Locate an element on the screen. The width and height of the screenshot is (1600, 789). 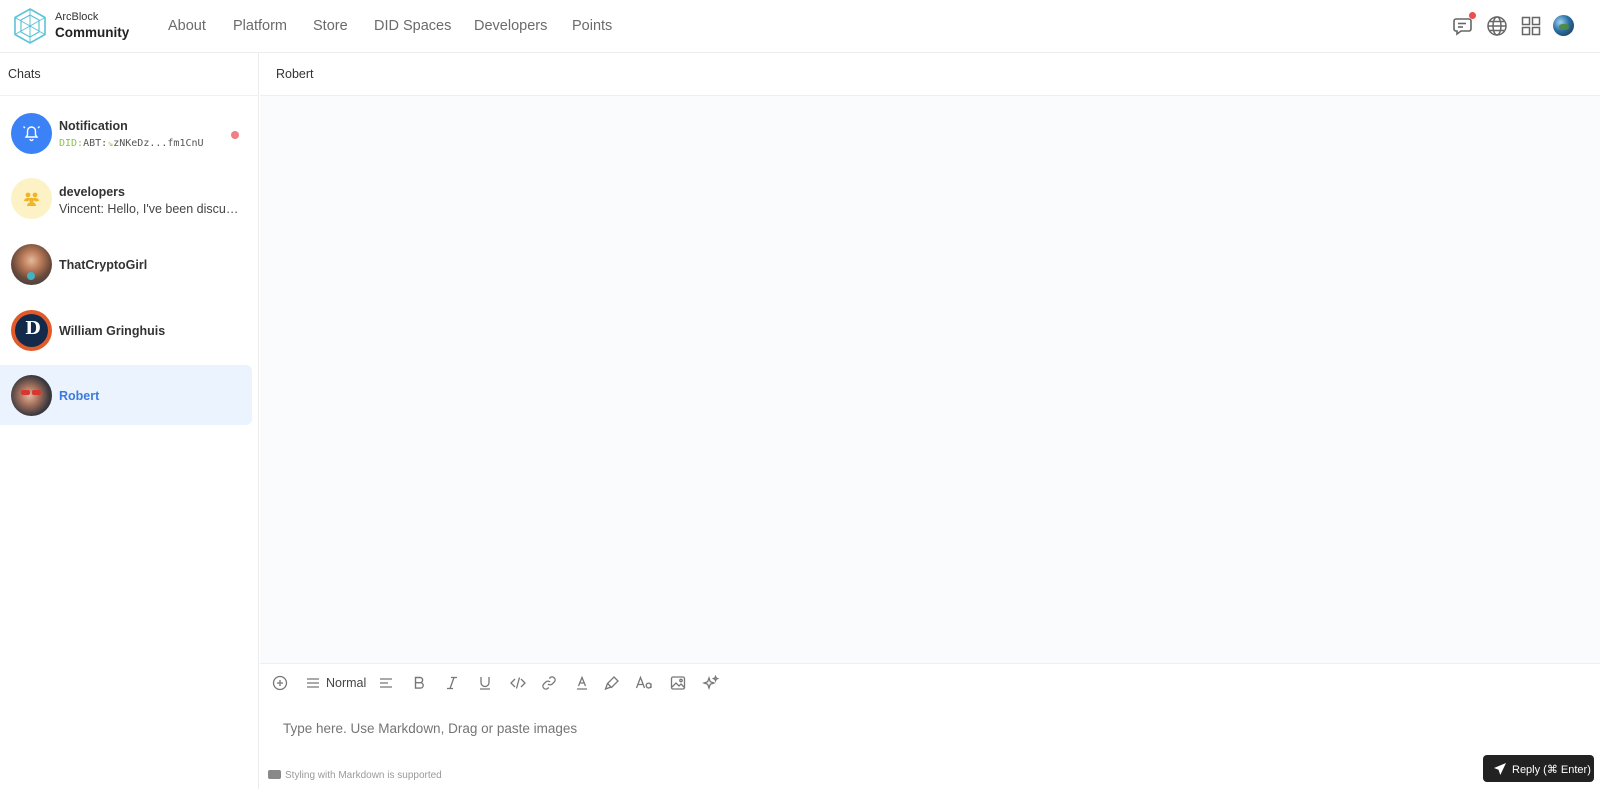
william-gringhuis-avatar: D is located at coordinates (31, 330).